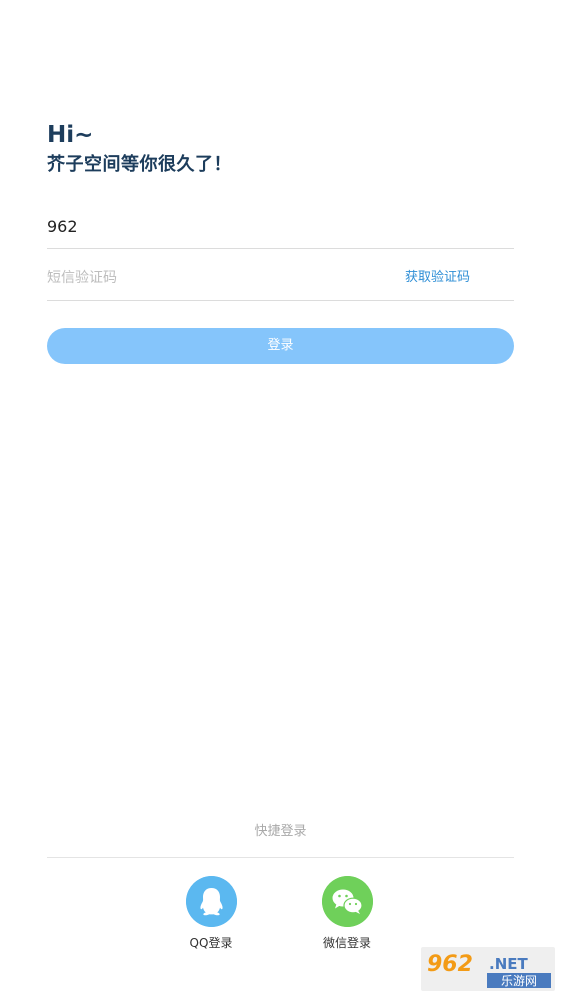  What do you see at coordinates (519, 981) in the screenshot?
I see `watermark-site-name: 乐游网` at bounding box center [519, 981].